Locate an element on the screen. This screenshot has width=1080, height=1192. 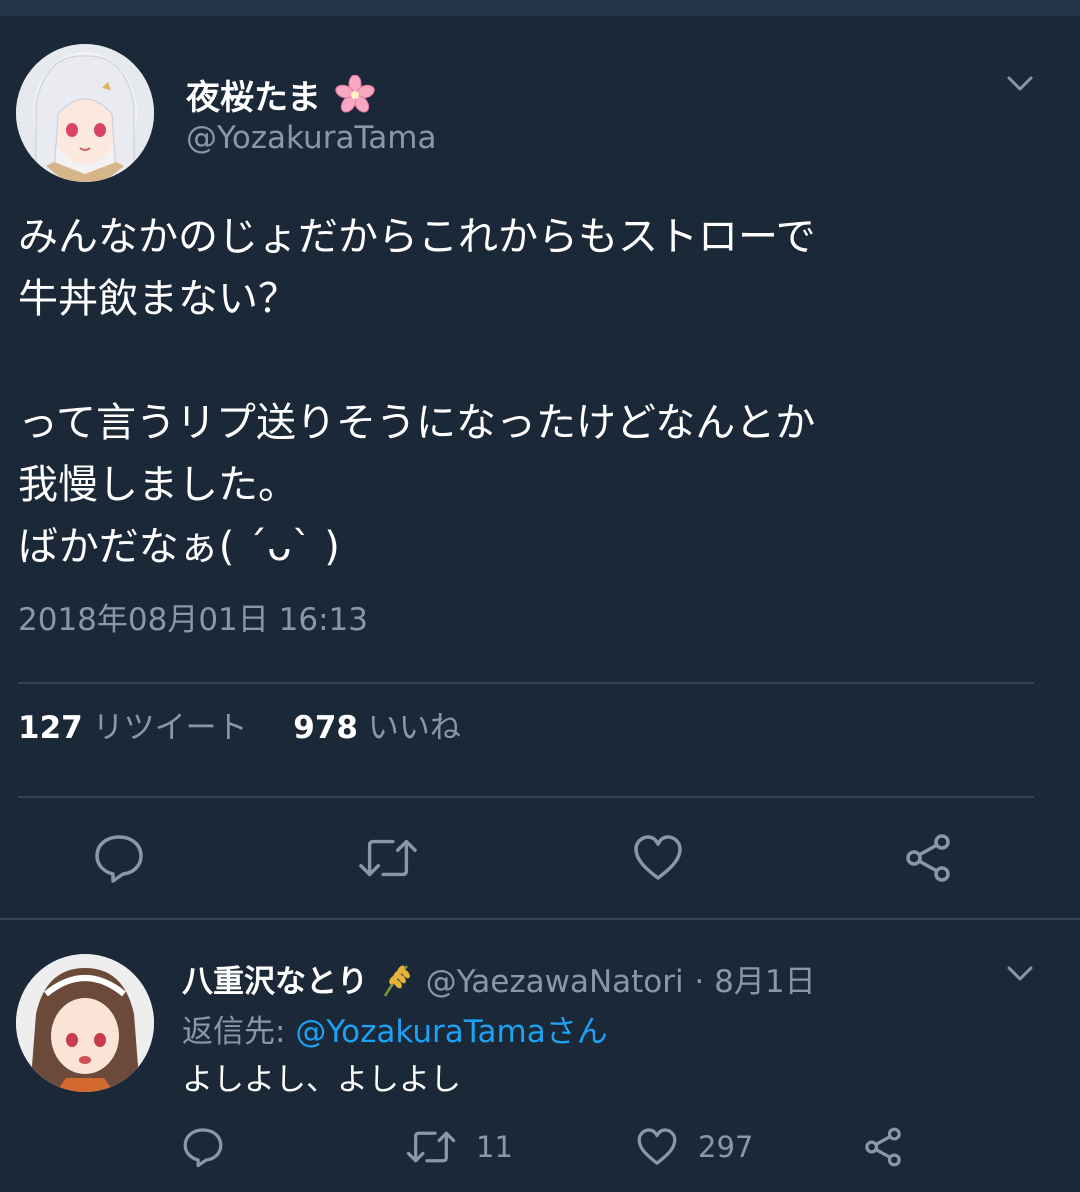
like-stat: 978 いいね is located at coordinates (377, 728).